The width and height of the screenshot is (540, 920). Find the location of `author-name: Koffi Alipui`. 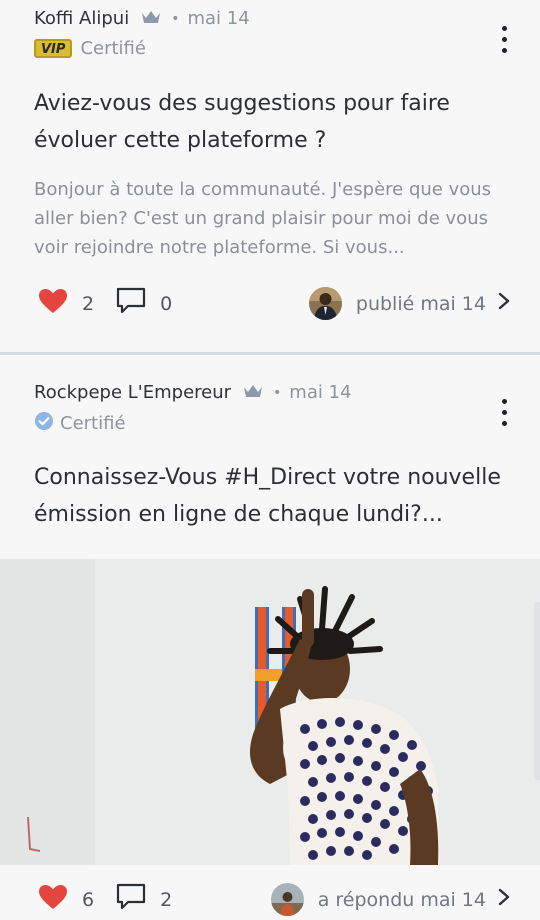

author-name: Koffi Alipui is located at coordinates (81, 18).